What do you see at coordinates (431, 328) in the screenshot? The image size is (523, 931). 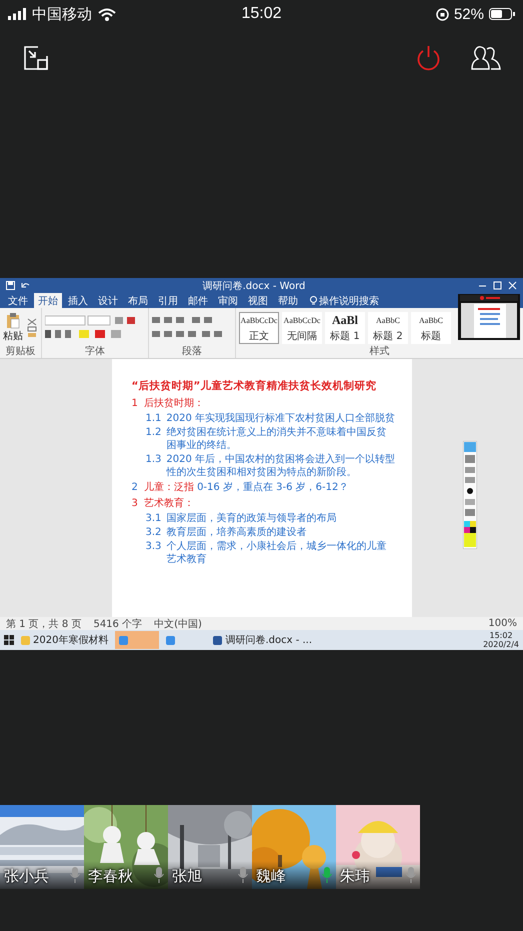 I see `style-option: AaBbC 标题` at bounding box center [431, 328].